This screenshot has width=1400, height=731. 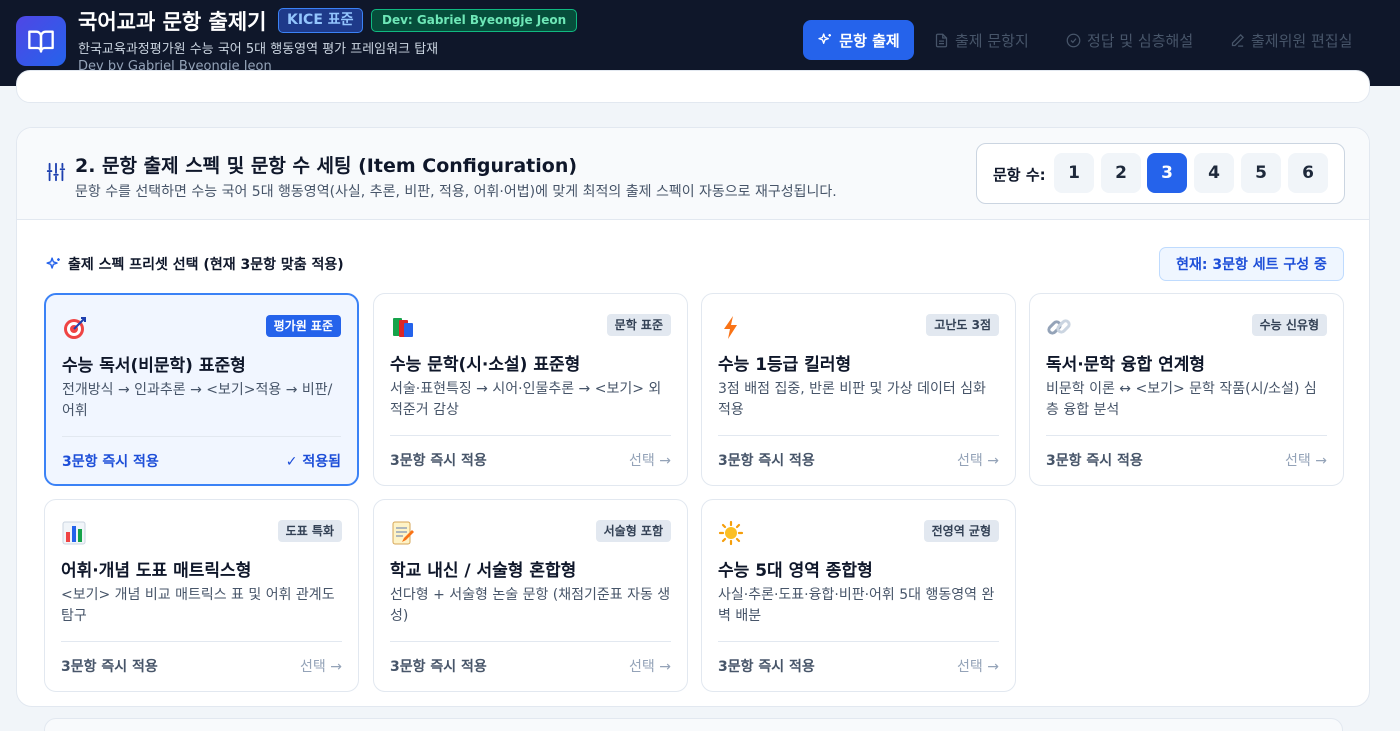 What do you see at coordinates (198, 605) in the screenshot?
I see `preset-description: <보기> 개념 비교 매트릭스 표 및 어휘 관계도 탐구` at bounding box center [198, 605].